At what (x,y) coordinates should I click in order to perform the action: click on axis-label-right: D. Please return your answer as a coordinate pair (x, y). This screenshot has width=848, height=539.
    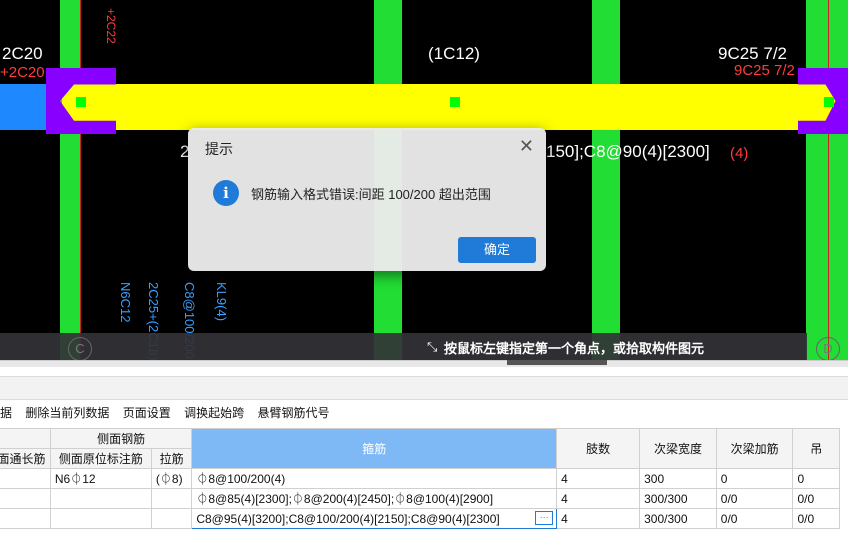
    Looking at the image, I should click on (828, 348).